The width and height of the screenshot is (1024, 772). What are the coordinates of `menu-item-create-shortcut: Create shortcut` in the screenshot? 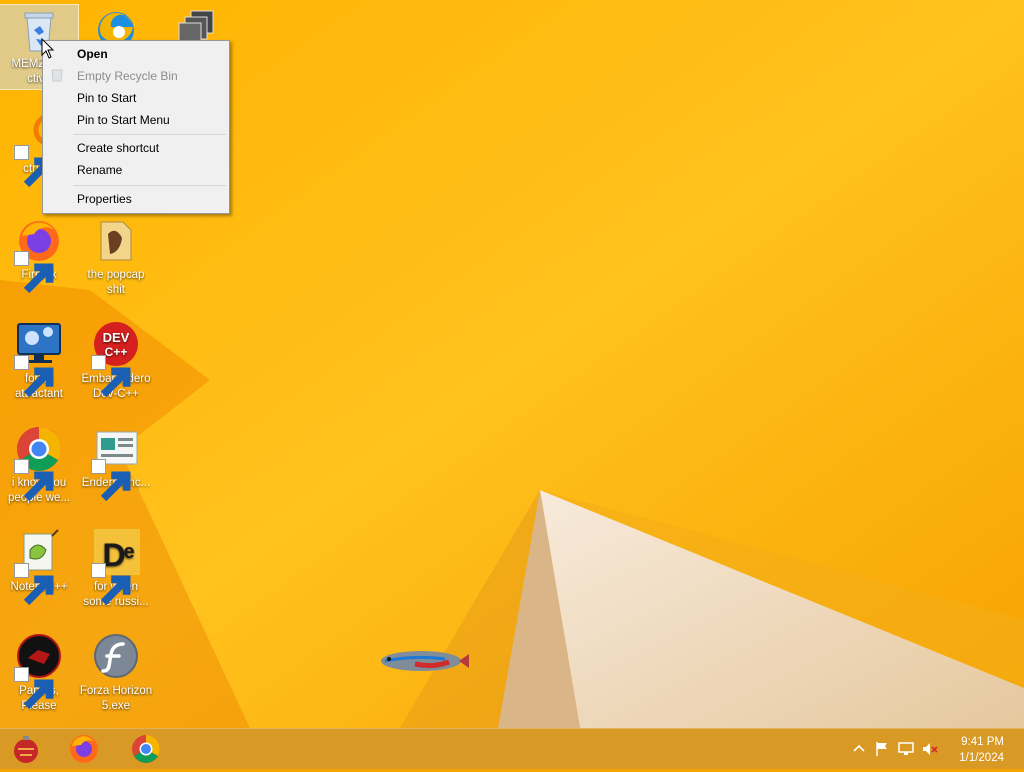 It's located at (151, 148).